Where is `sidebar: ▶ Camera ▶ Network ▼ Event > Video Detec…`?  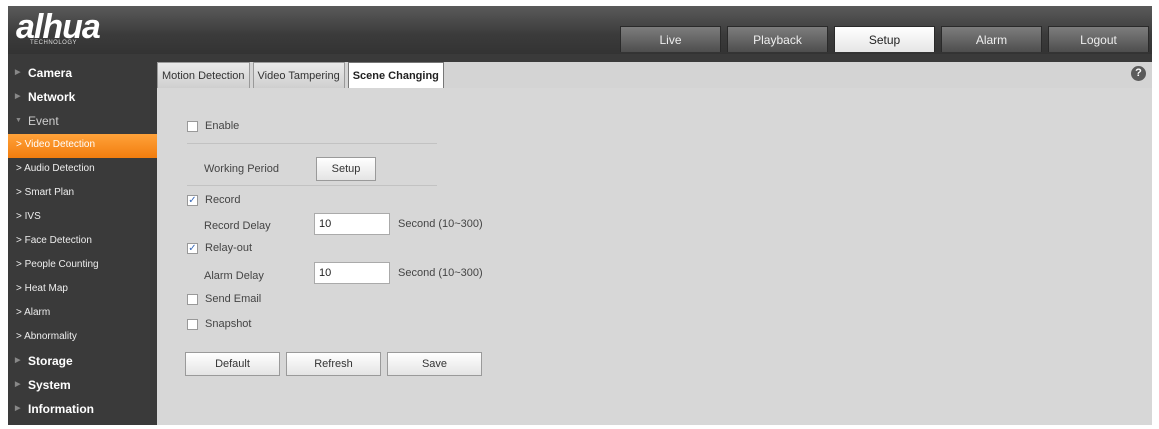
sidebar: ▶ Camera ▶ Network ▼ Event > Video Detec… is located at coordinates (82, 243).